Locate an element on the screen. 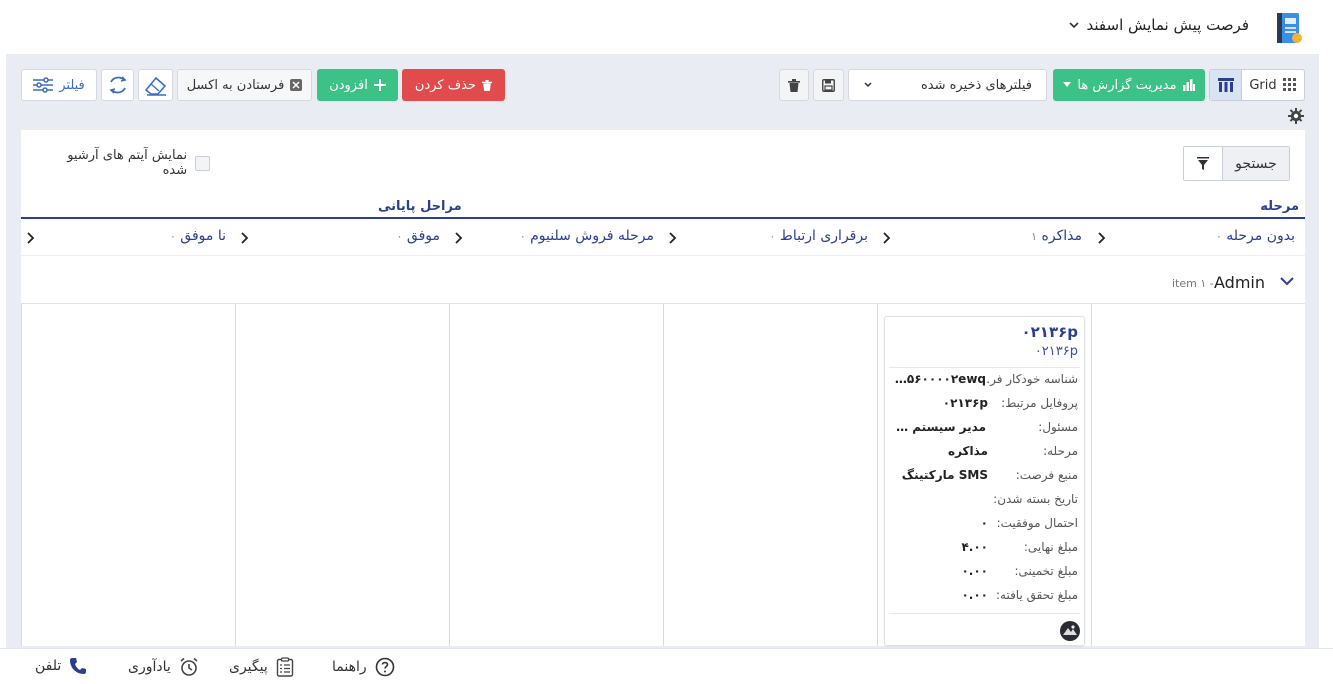 Image resolution: width=1333 pixels, height=684 pixels. delete-filter-button is located at coordinates (794, 85).